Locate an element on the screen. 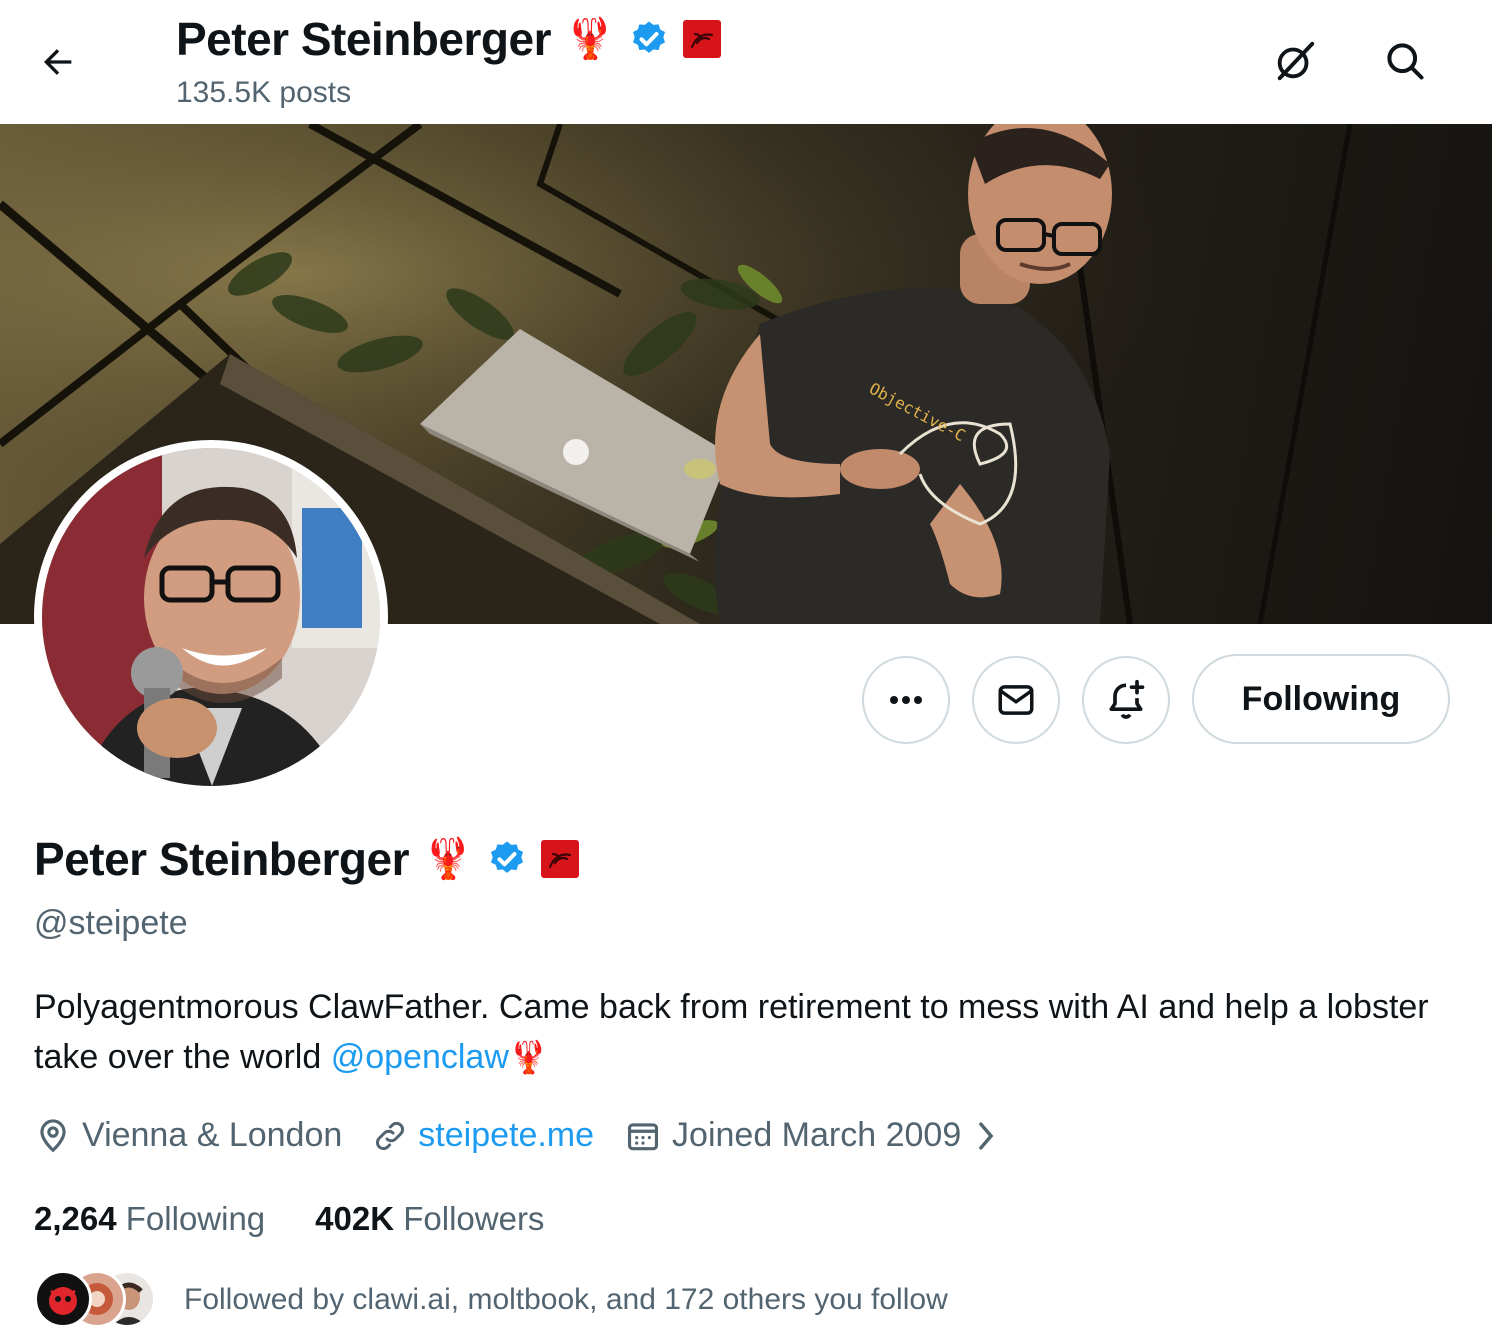 The height and width of the screenshot is (1340, 1496). message-button is located at coordinates (1016, 700).